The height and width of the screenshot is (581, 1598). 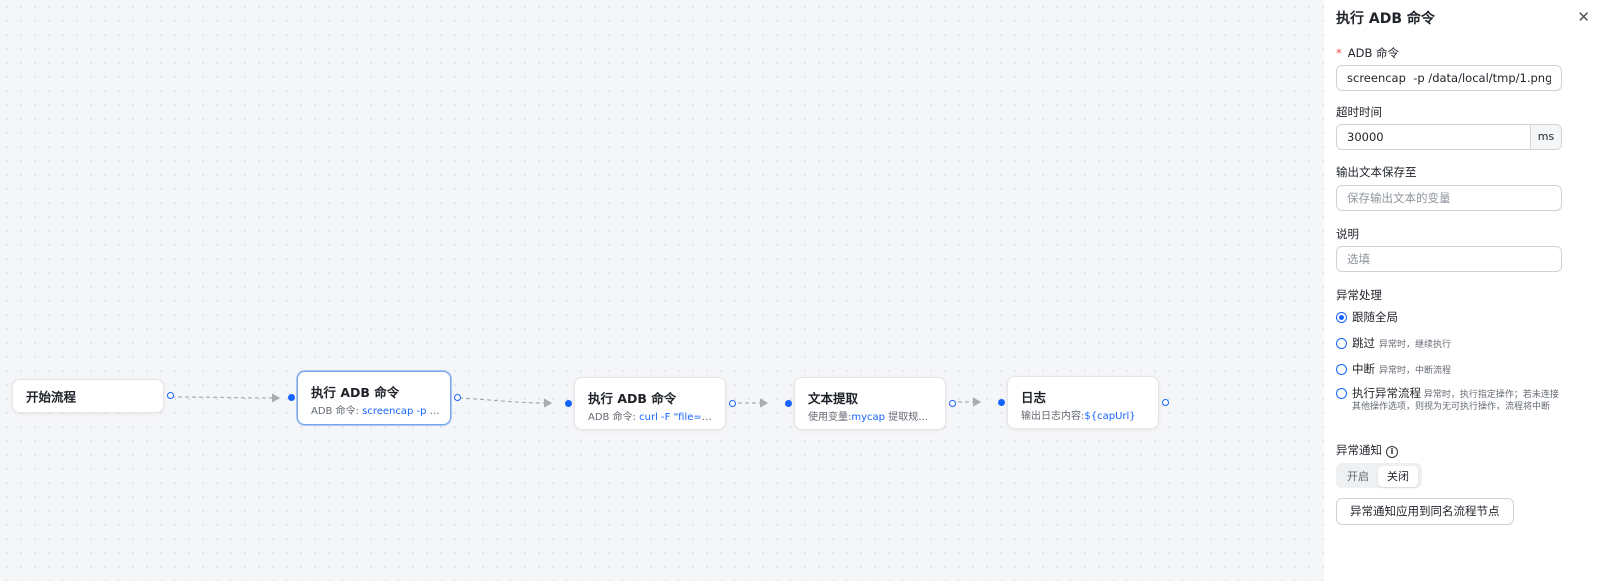 I want to click on node-subtitle: 输出日志内容:${capUrl}, so click(x=1084, y=414).